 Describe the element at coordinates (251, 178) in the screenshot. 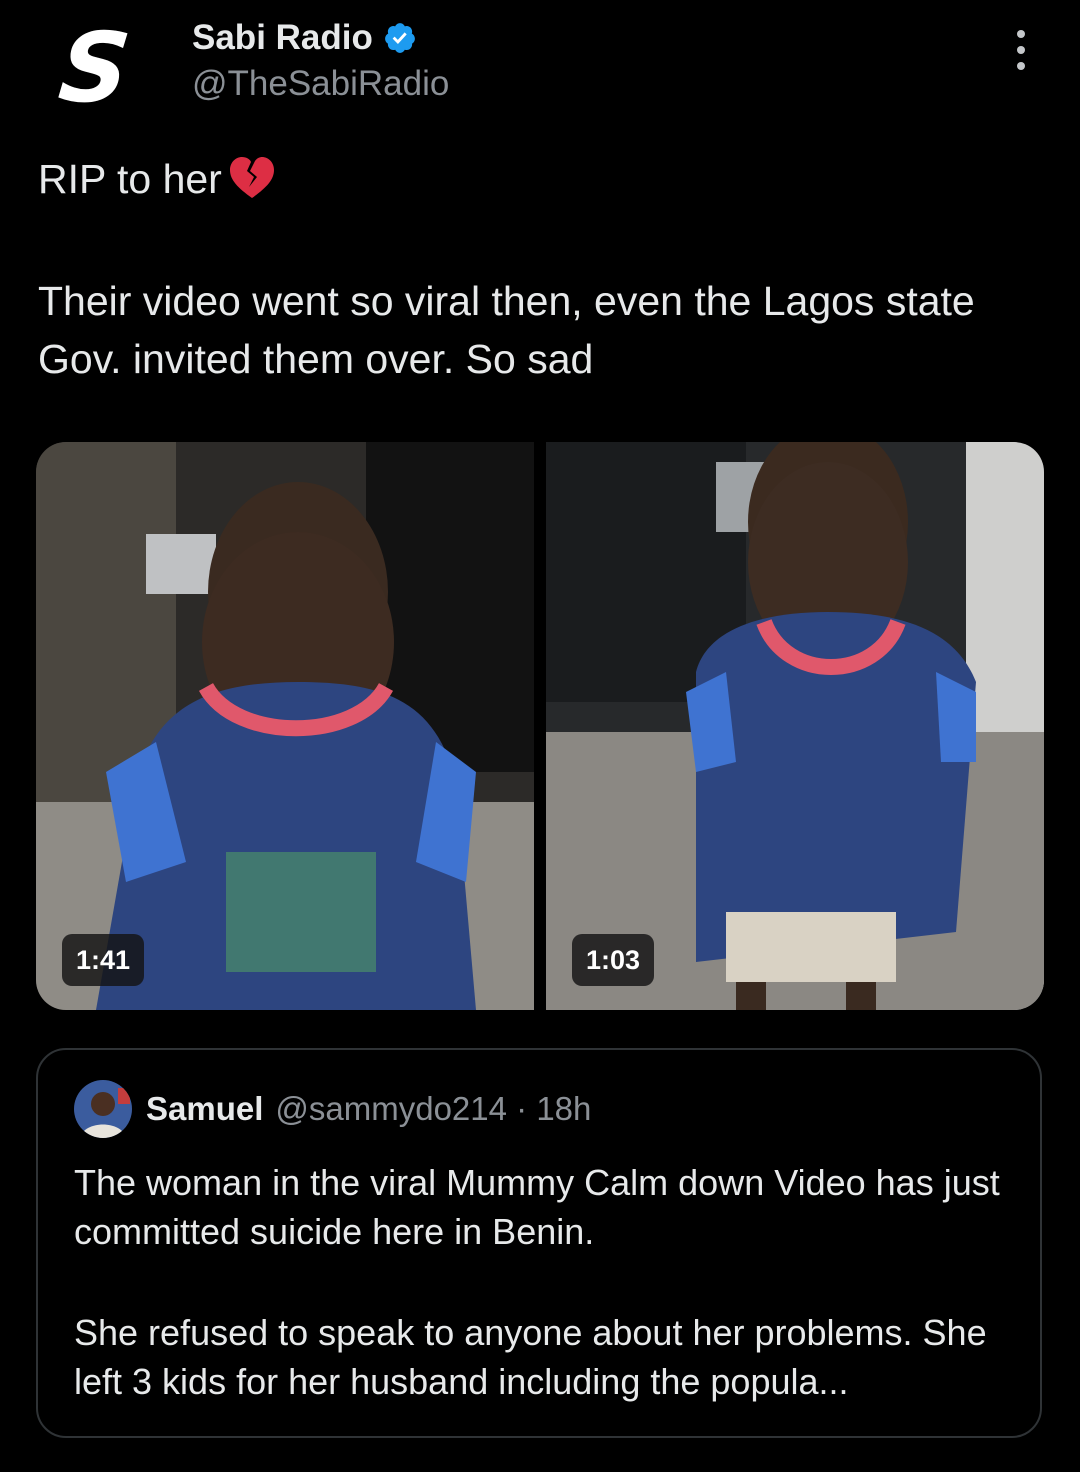

I see `broken-heart-icon` at that location.